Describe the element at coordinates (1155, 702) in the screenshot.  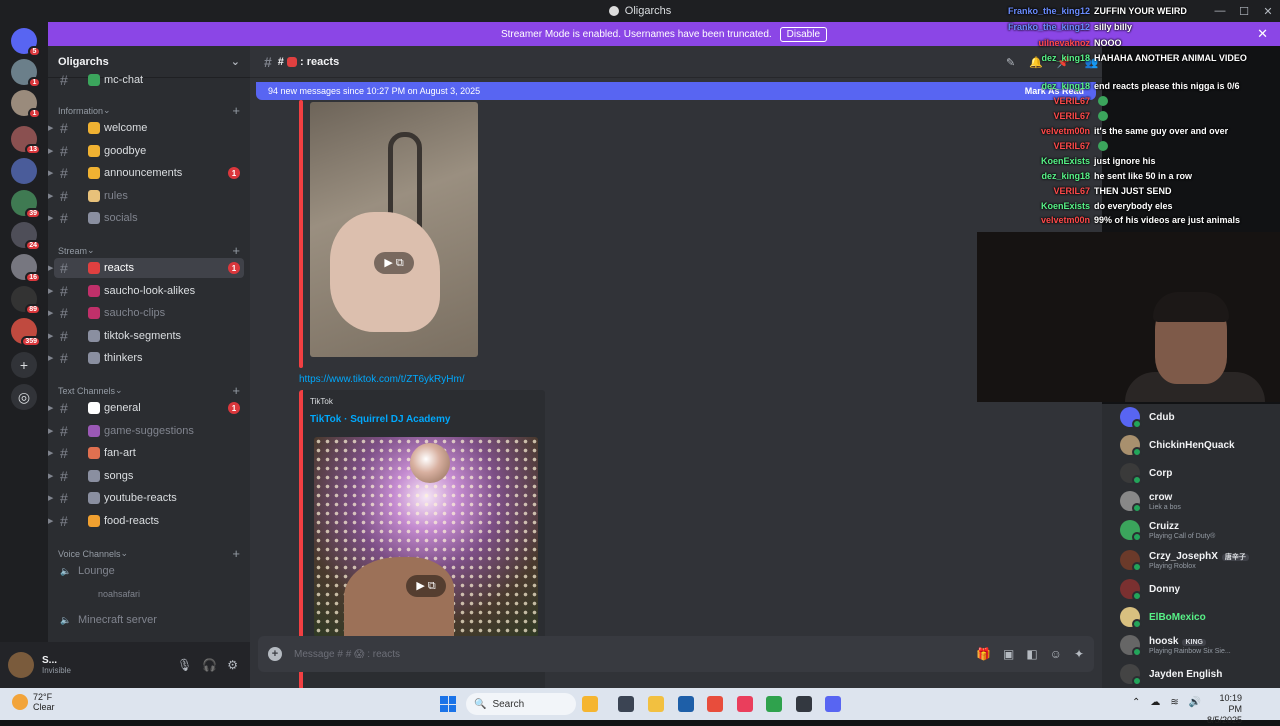
I see `cloud-icon: ☁` at that location.